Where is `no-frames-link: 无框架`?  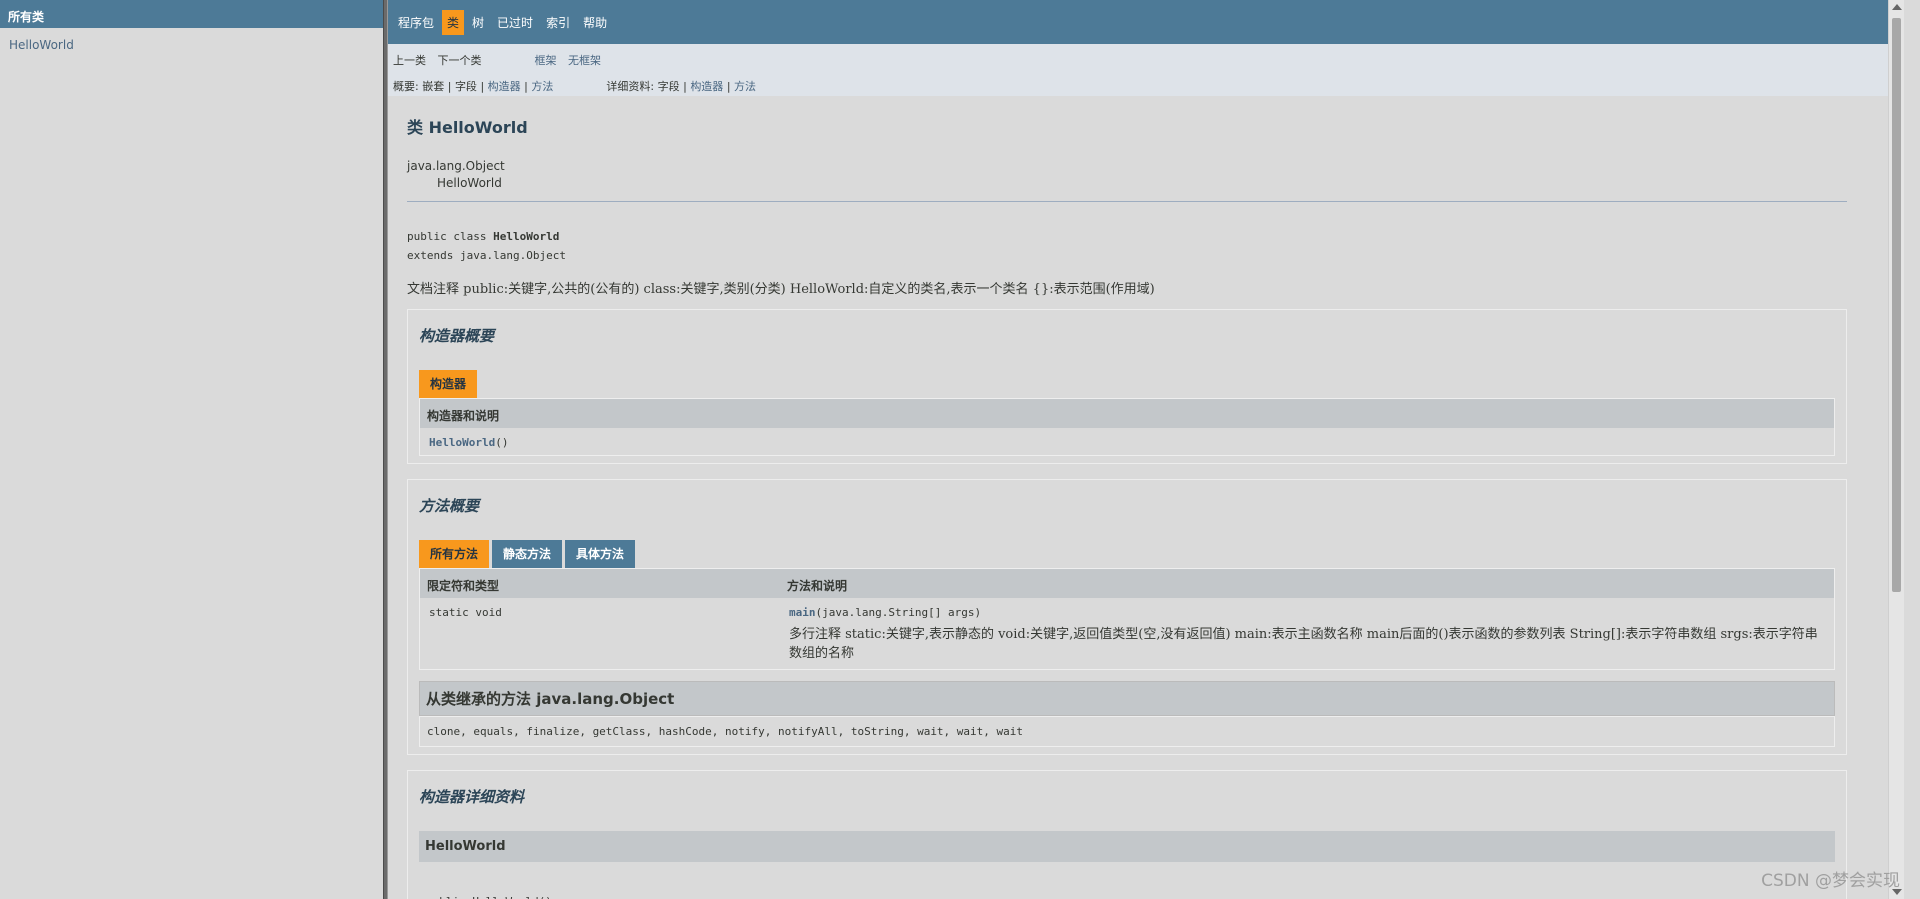 no-frames-link: 无框架 is located at coordinates (584, 60).